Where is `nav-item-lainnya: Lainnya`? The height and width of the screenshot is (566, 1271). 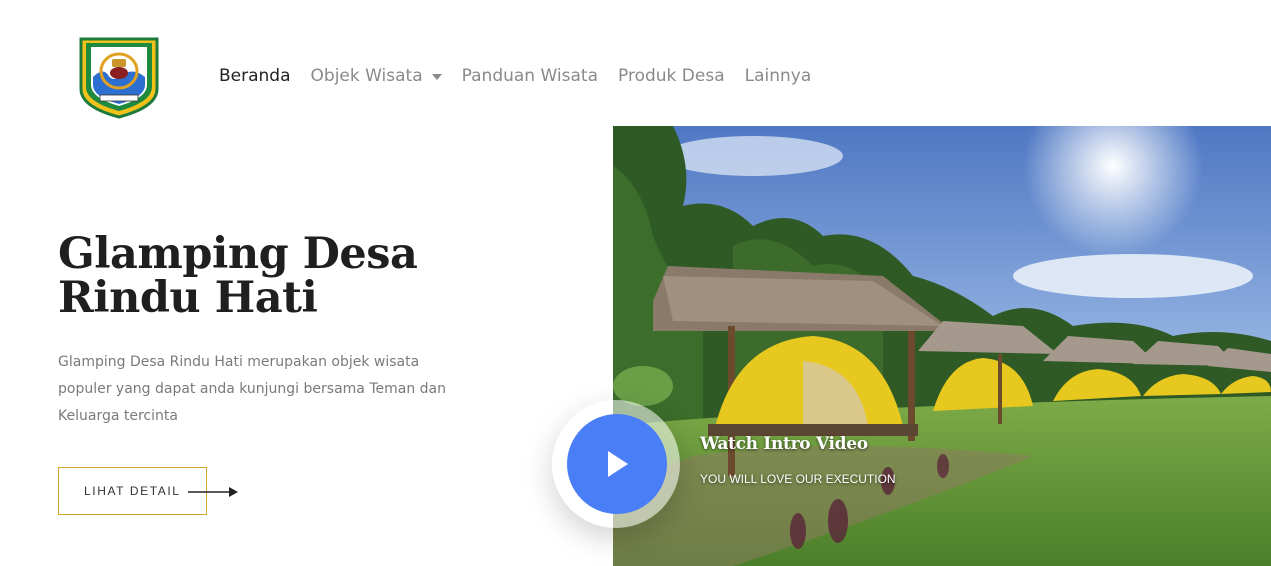 nav-item-lainnya: Lainnya is located at coordinates (778, 76).